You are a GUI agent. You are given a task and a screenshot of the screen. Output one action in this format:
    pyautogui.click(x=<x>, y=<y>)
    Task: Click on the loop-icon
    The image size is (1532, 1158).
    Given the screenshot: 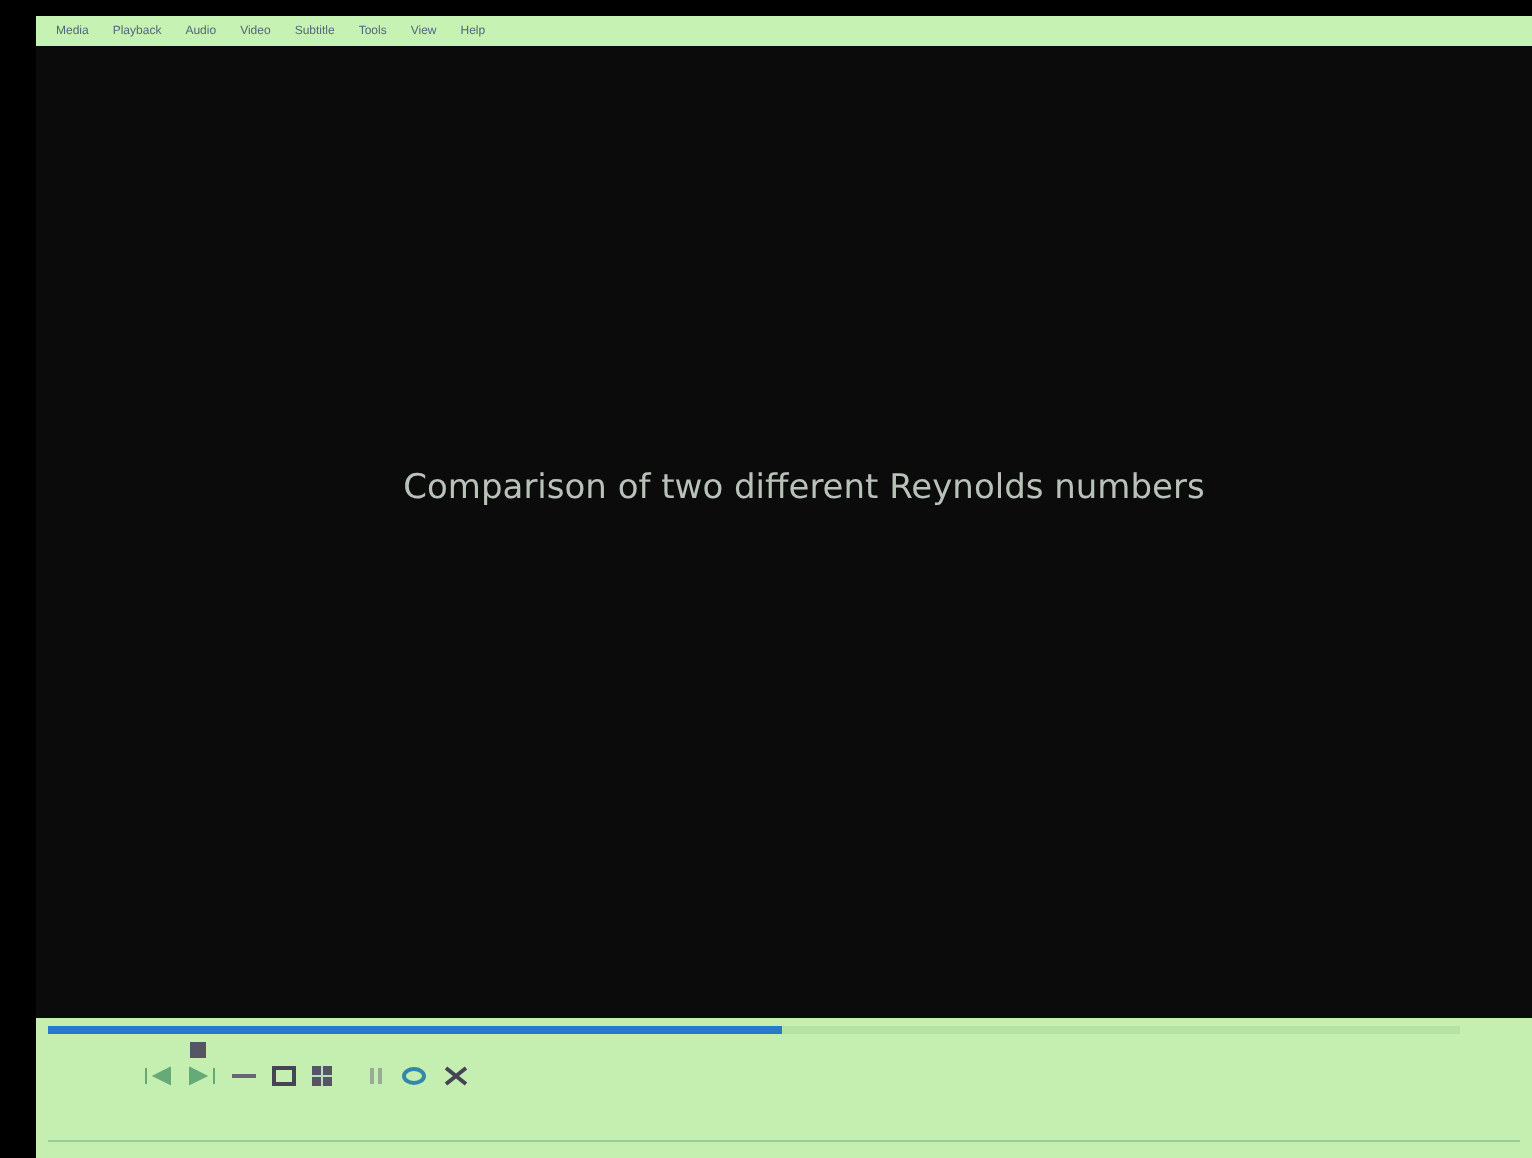 What is the action you would take?
    pyautogui.click(x=414, y=1076)
    